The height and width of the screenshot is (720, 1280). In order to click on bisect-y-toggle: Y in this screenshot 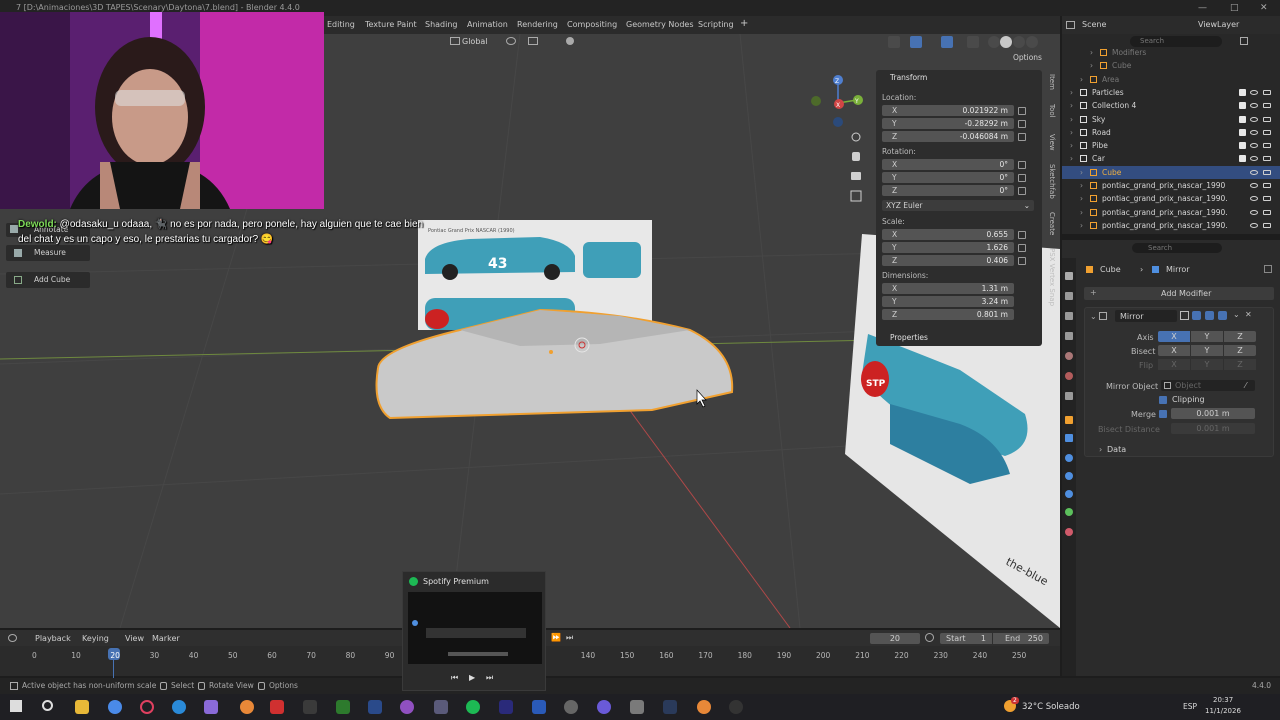, I will do `click(1207, 350)`.